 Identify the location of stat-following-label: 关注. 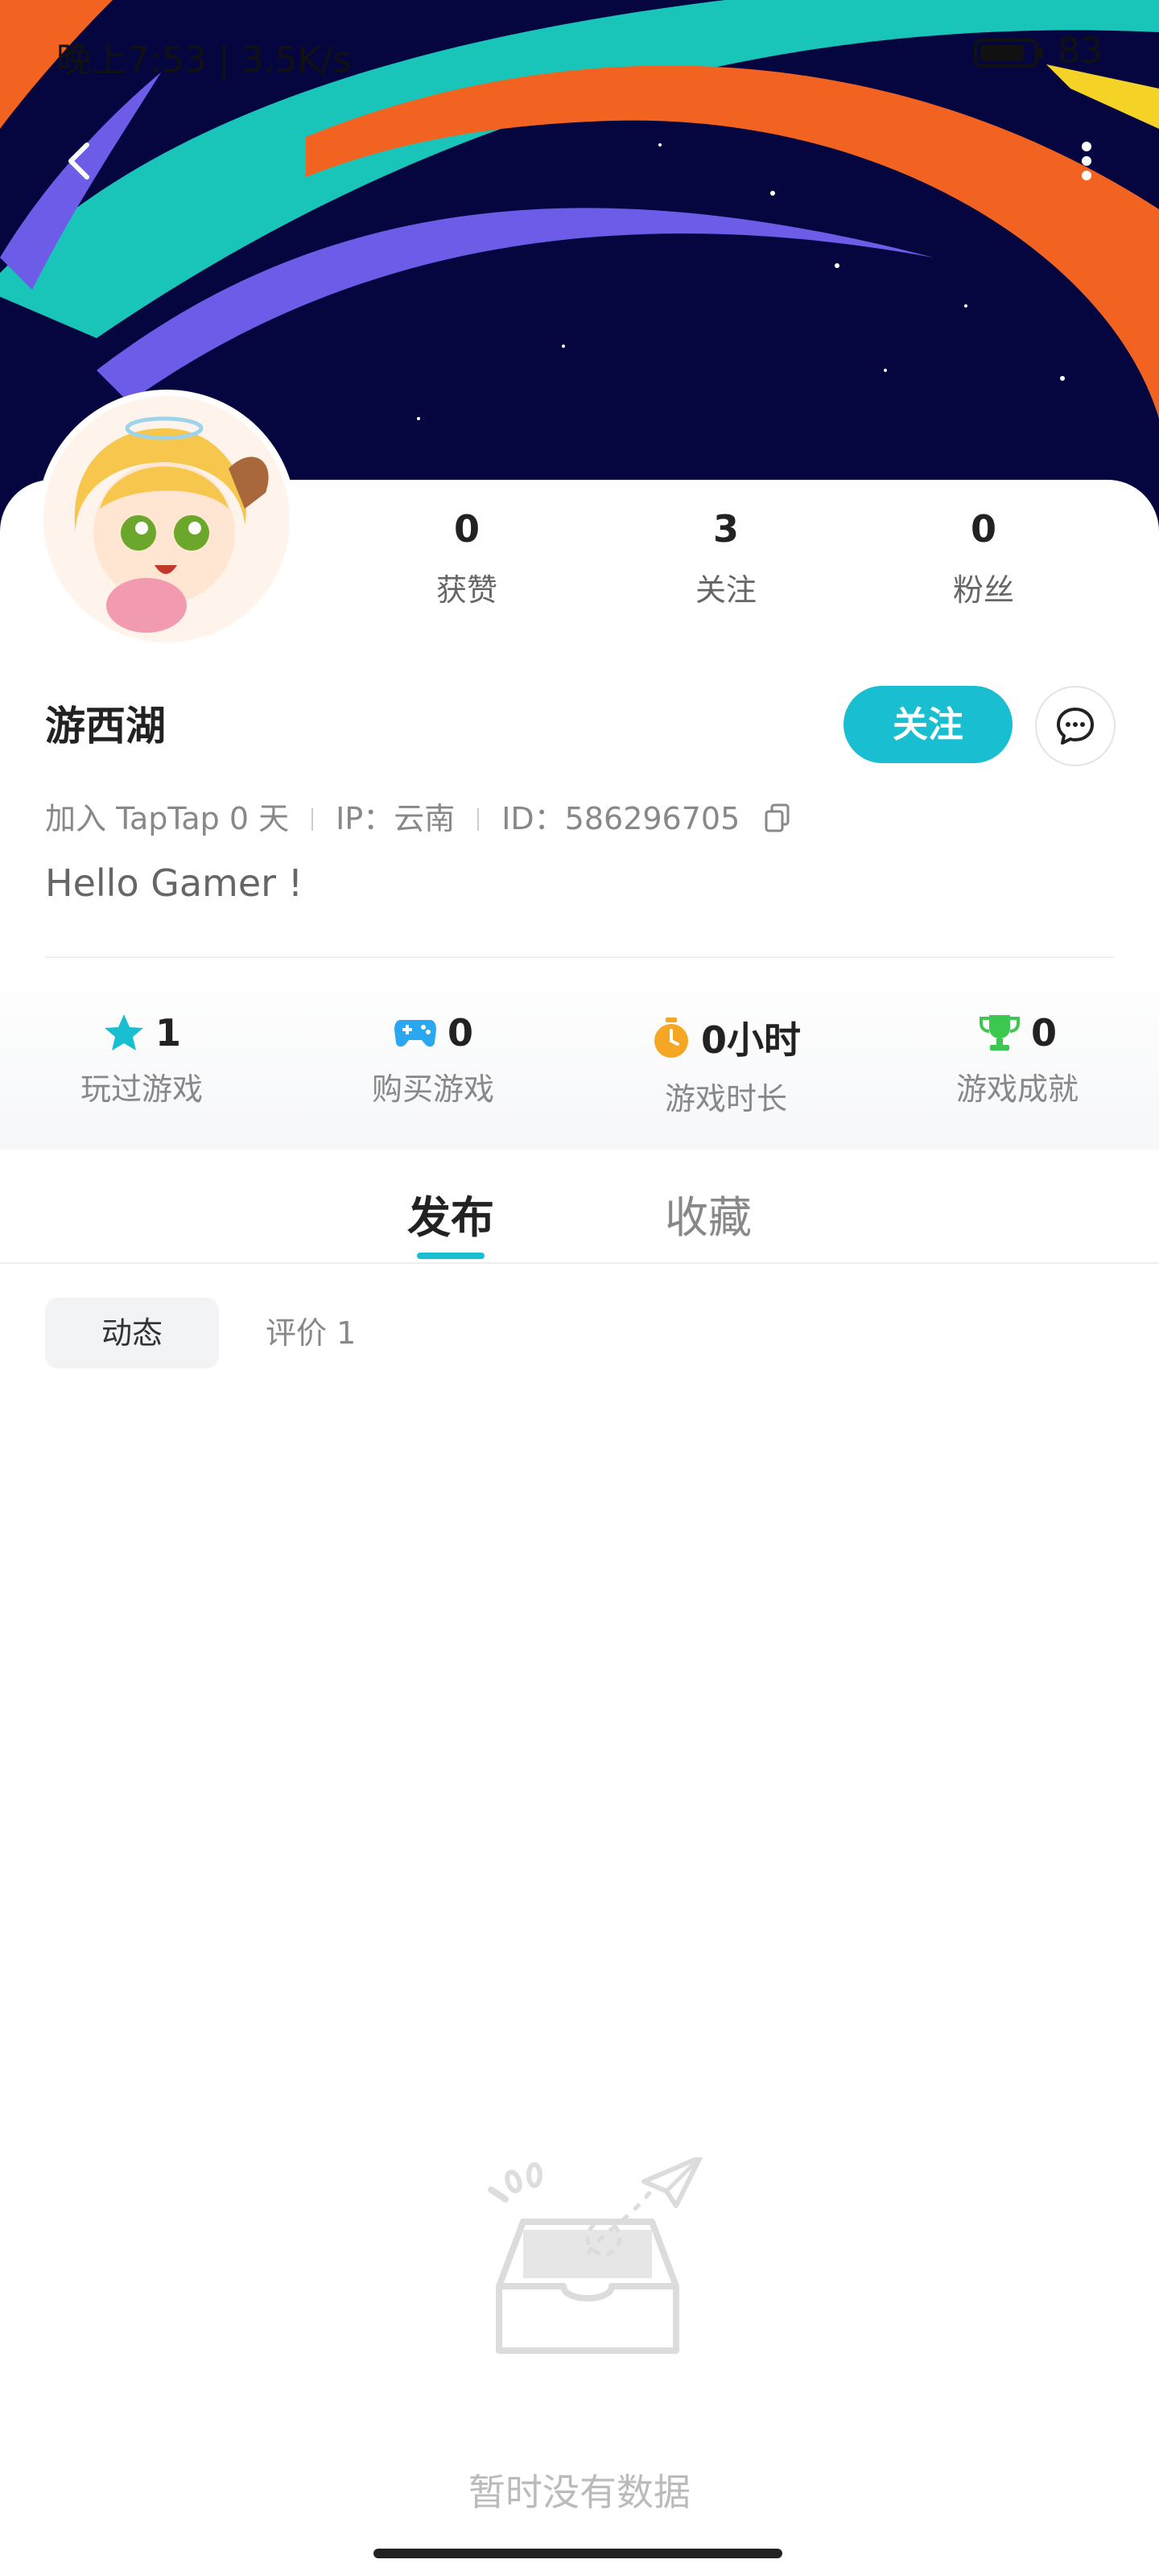
(726, 590).